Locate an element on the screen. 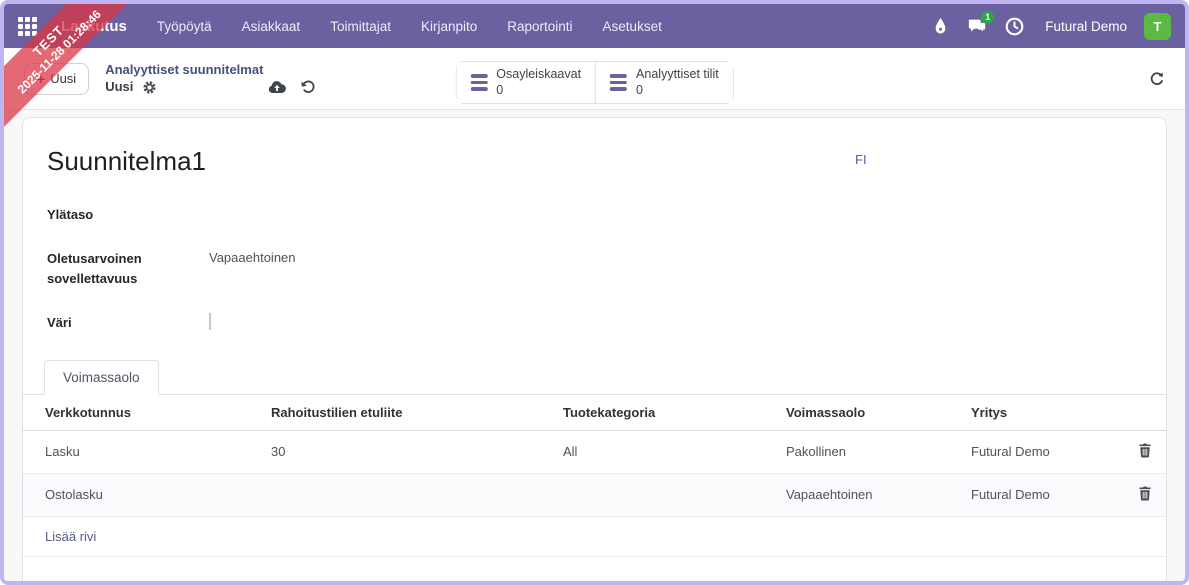  nav-item-kirjanpito: Kirjanpito is located at coordinates (449, 26).